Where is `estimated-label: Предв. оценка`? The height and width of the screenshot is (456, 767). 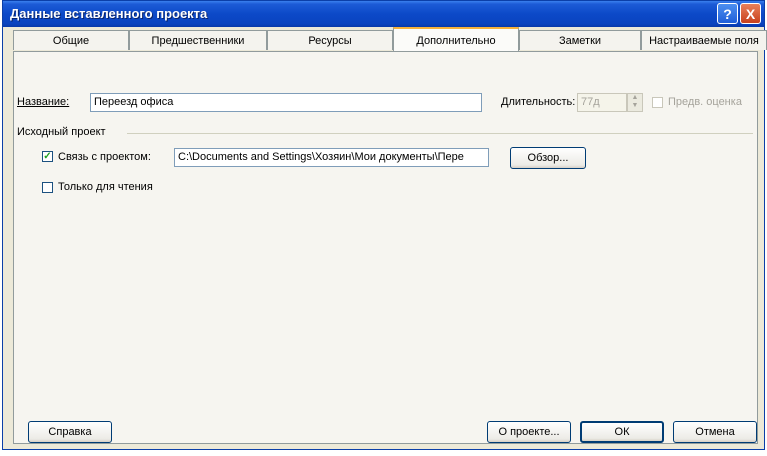
estimated-label: Предв. оценка is located at coordinates (705, 102).